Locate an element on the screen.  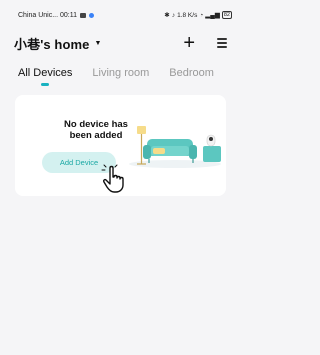
carrier-time: China Unic... 00:11 is located at coordinates (48, 15).